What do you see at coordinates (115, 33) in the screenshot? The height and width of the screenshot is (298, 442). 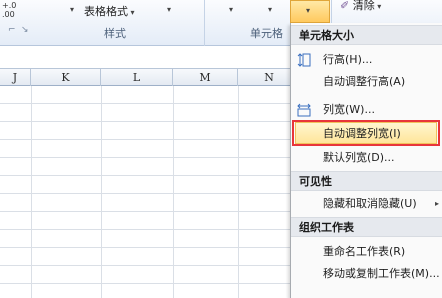 I see `styles-group-label: 样式` at bounding box center [115, 33].